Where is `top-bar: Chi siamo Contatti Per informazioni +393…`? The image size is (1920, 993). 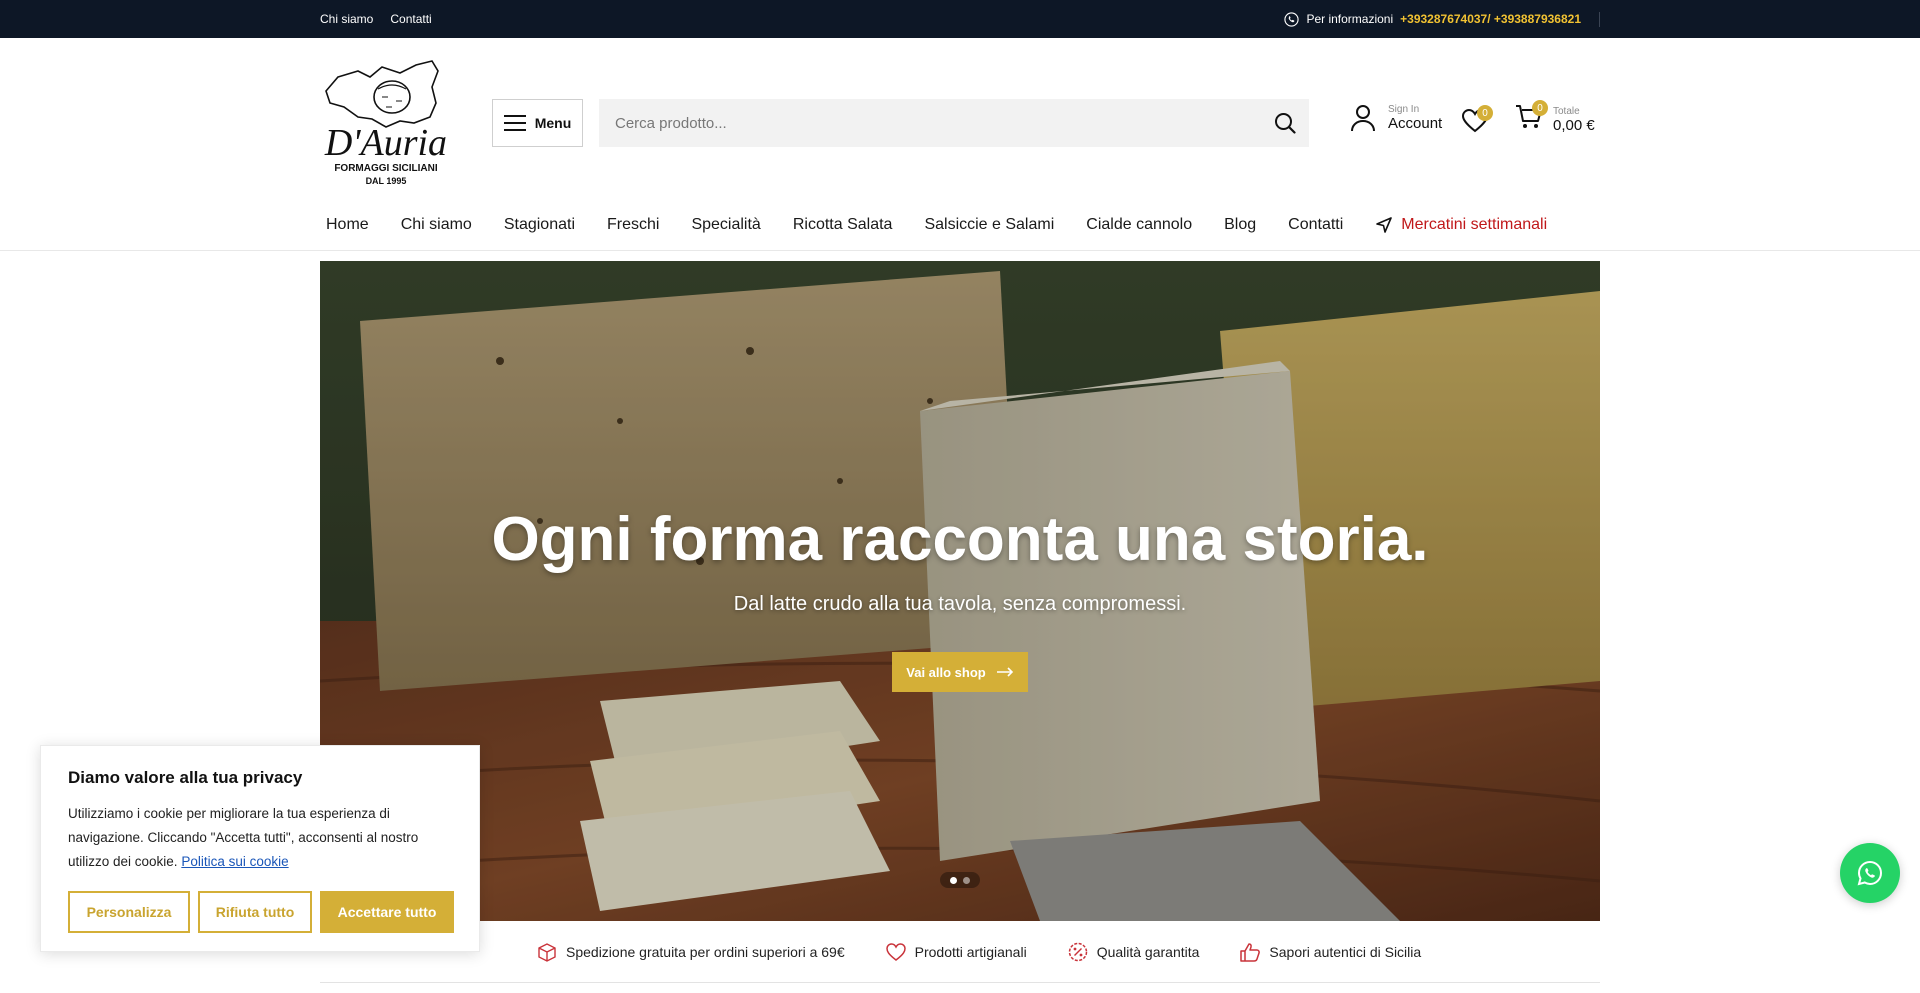
top-bar: Chi siamo Contatti Per informazioni +393… is located at coordinates (960, 19).